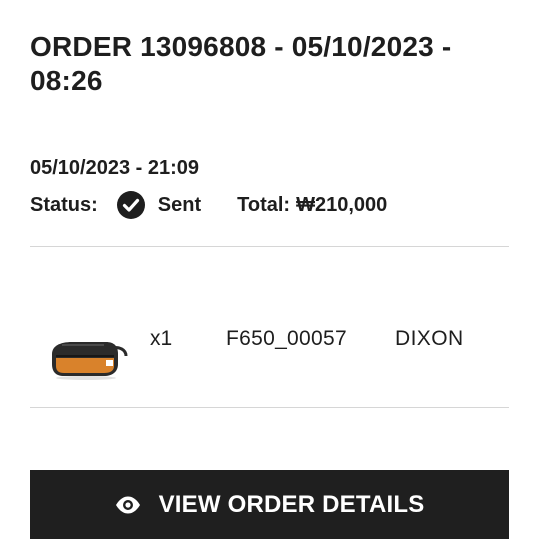  I want to click on item-sku: F650_00057, so click(286, 338).